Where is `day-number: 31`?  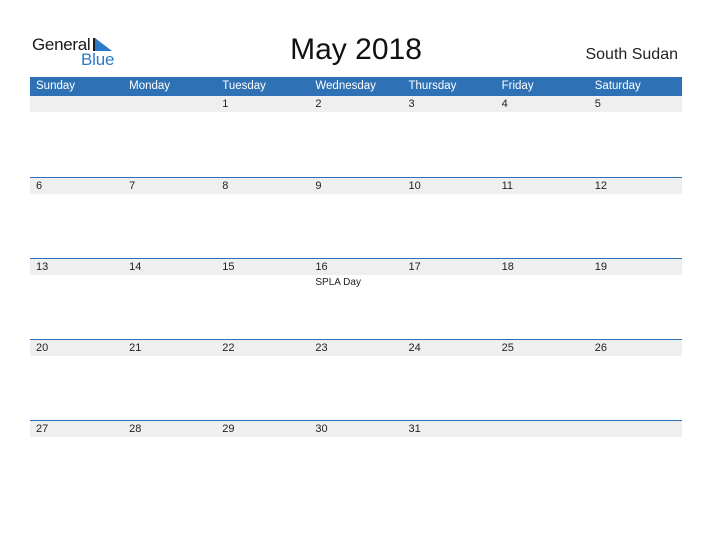 day-number: 31 is located at coordinates (414, 429).